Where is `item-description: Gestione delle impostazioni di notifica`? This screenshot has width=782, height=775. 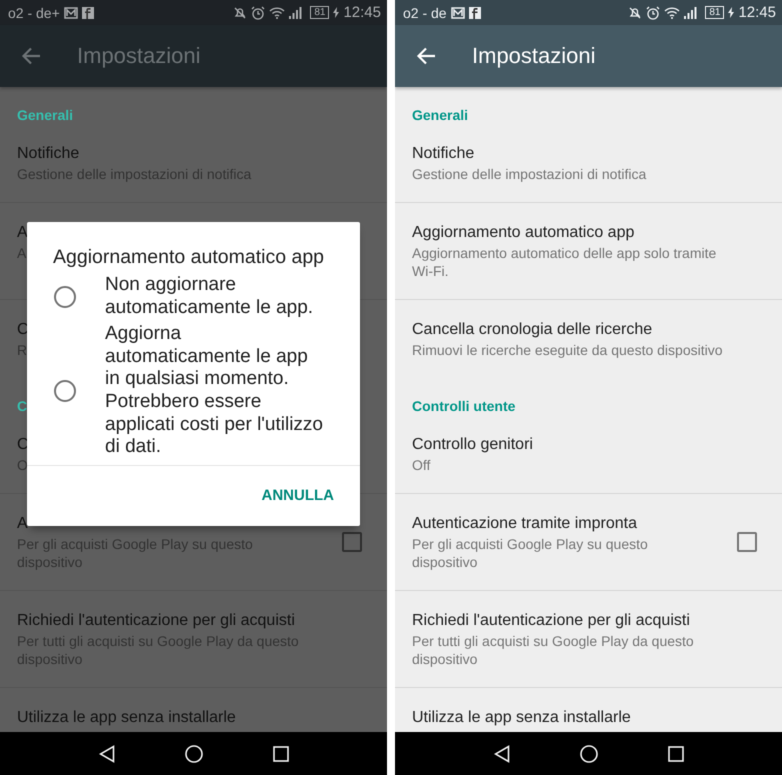 item-description: Gestione delle impostazioni di notifica is located at coordinates (529, 174).